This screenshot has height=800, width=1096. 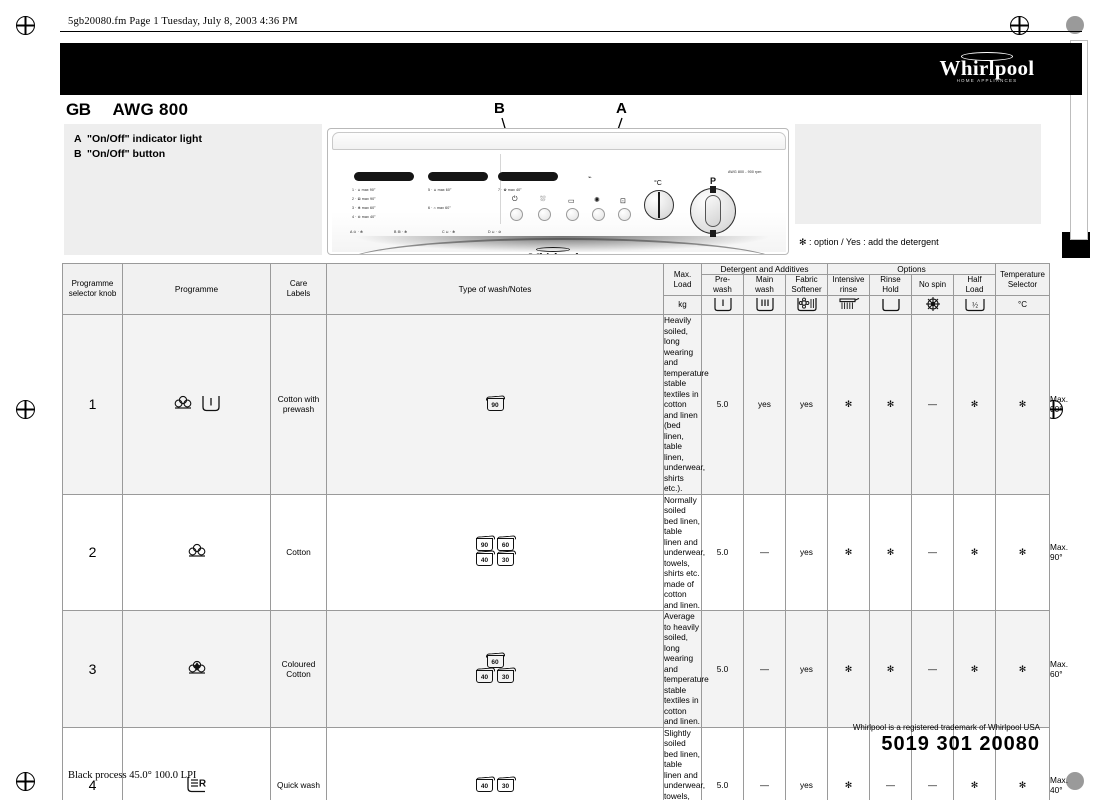 I want to click on cell-knob-position: 3, so click(x=92, y=669).